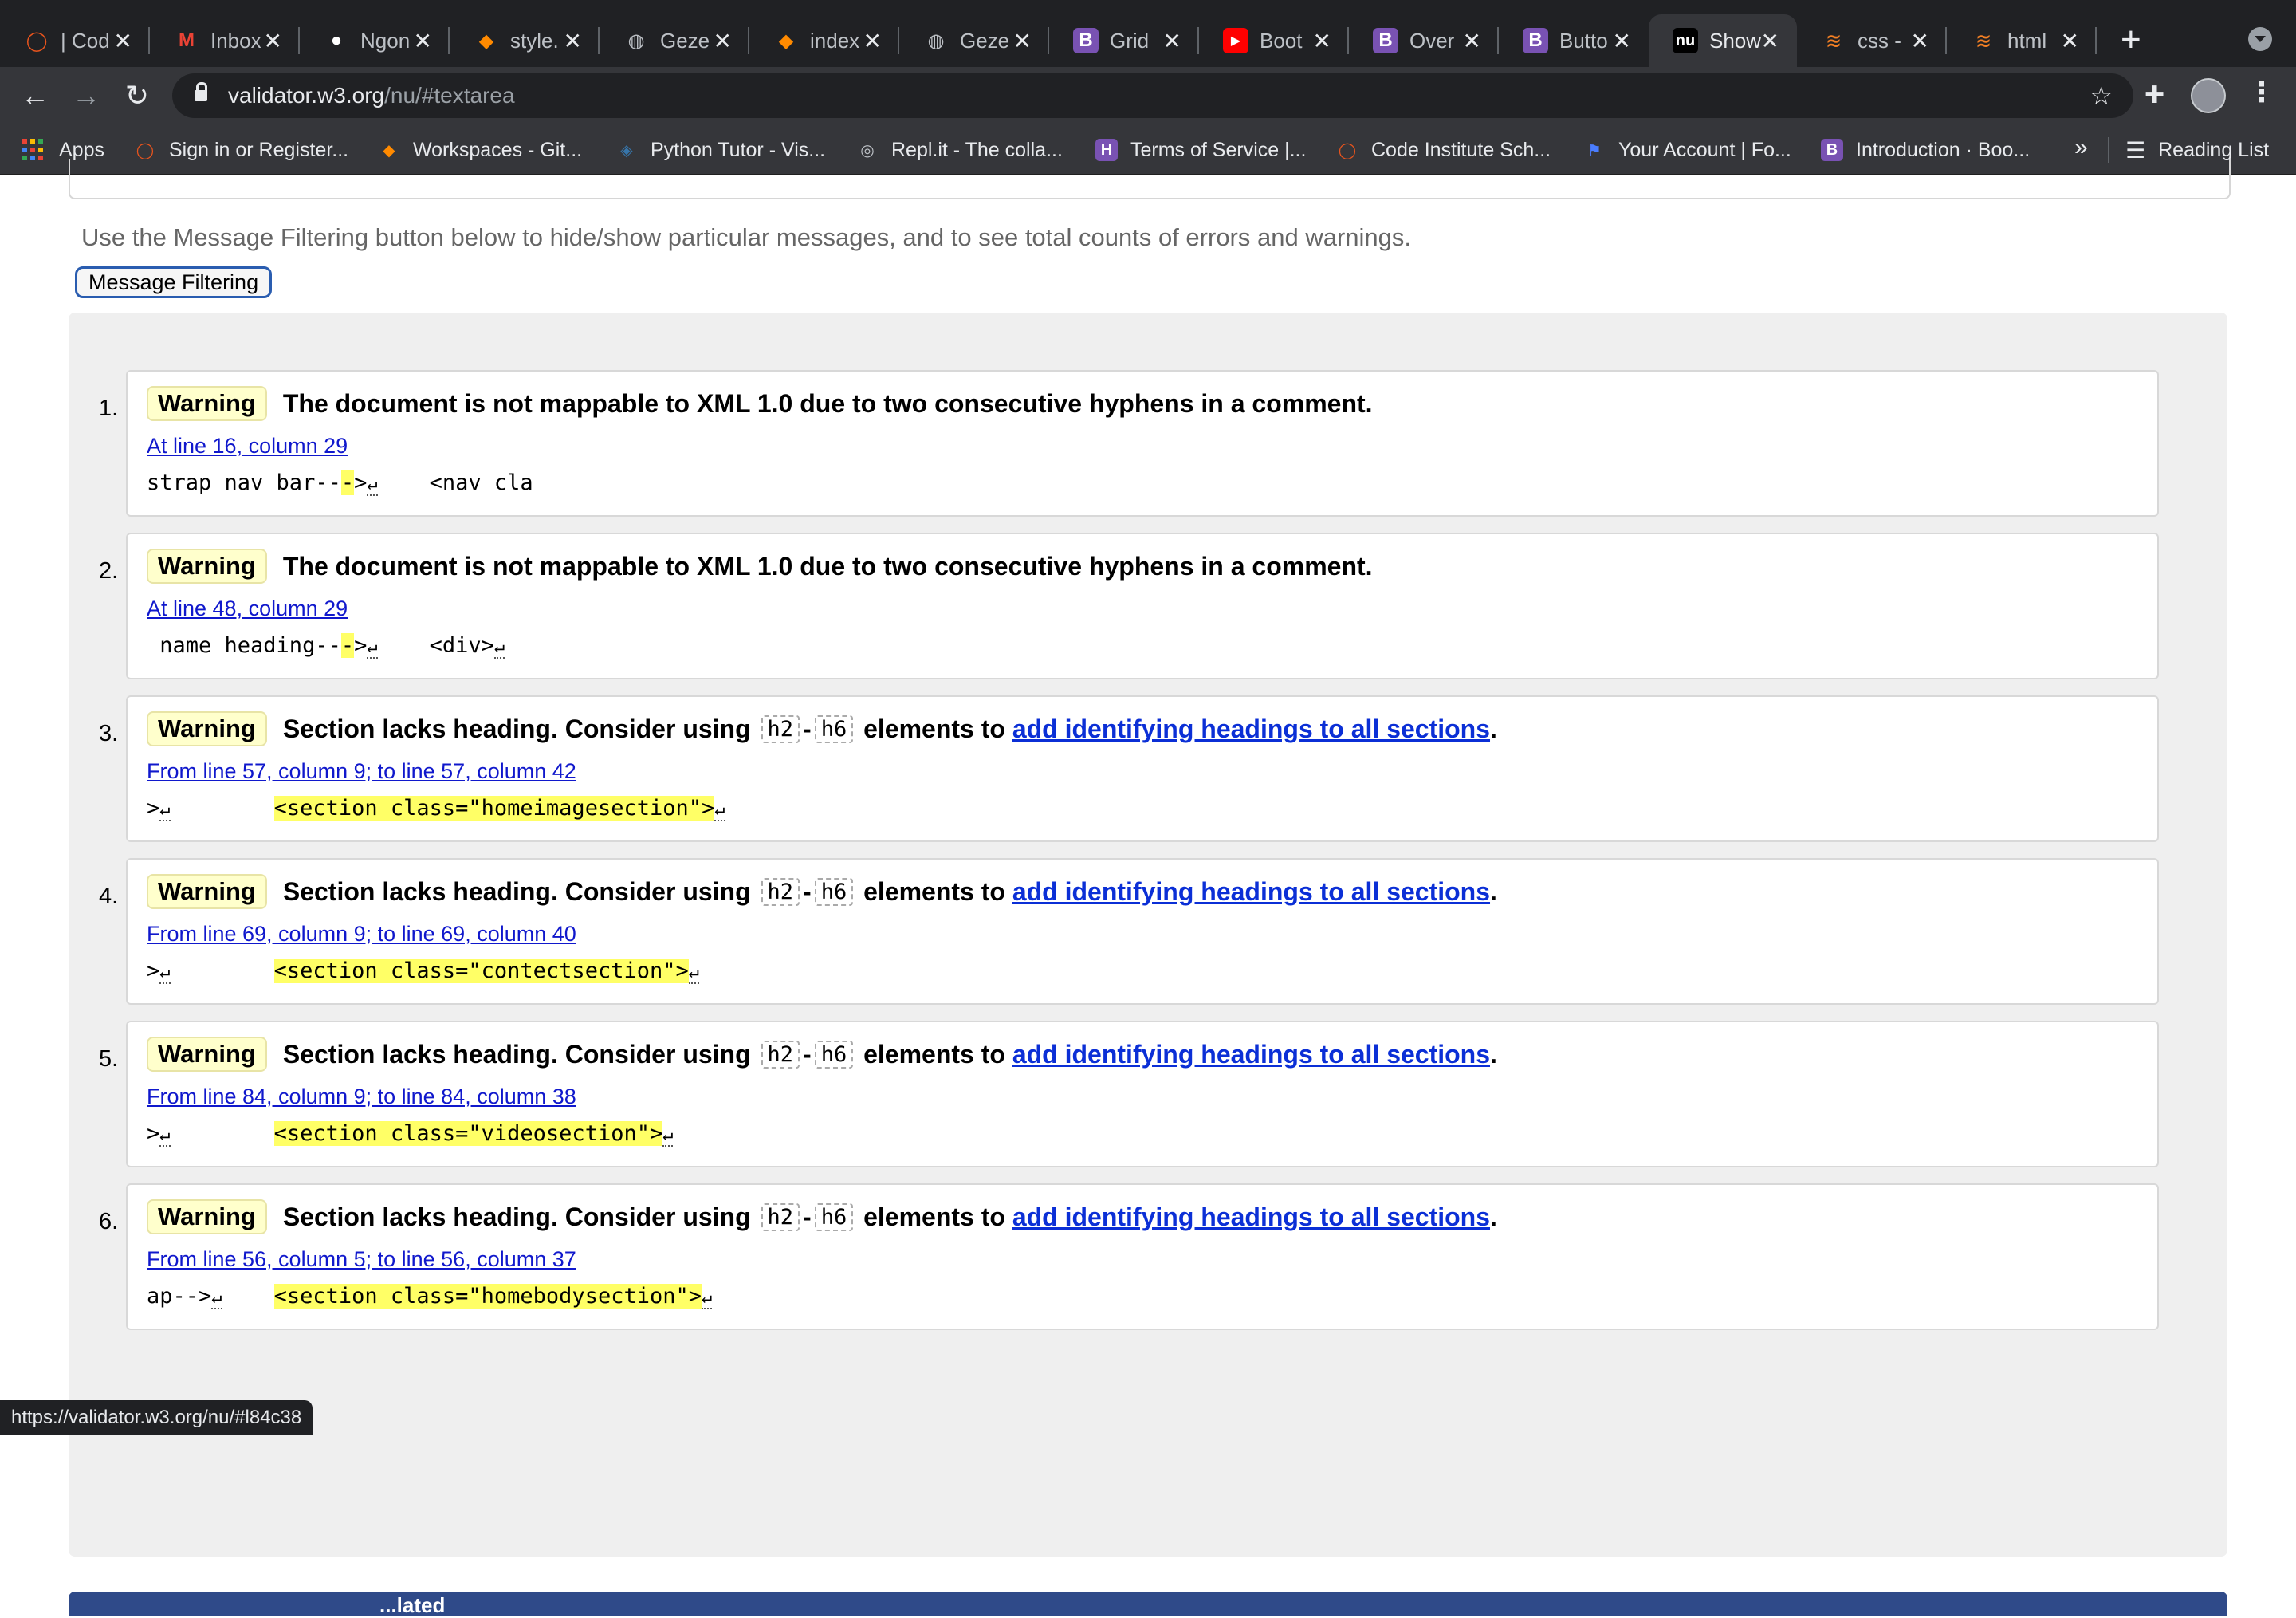 This screenshot has width=2296, height=1618. I want to click on tab-8: B Grid ✕, so click(1124, 40).